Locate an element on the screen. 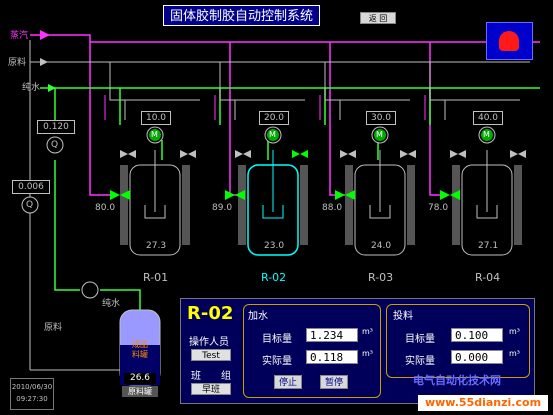 This screenshot has height=415, width=553. panel-reactor-name: R-02 is located at coordinates (210, 313).